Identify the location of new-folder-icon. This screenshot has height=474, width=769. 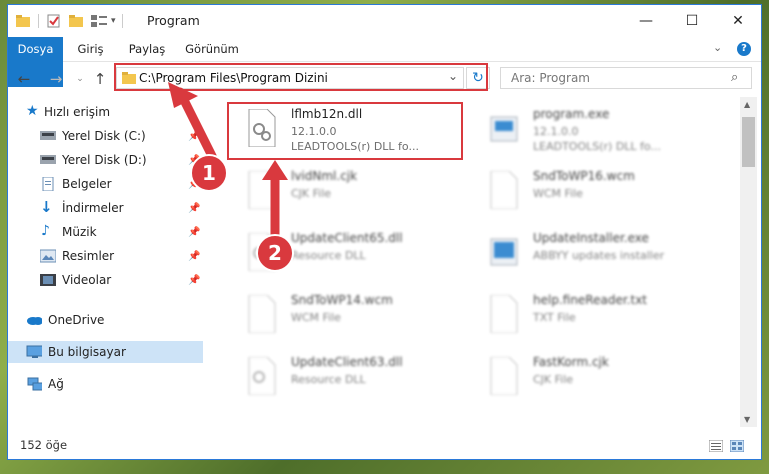
(76, 21).